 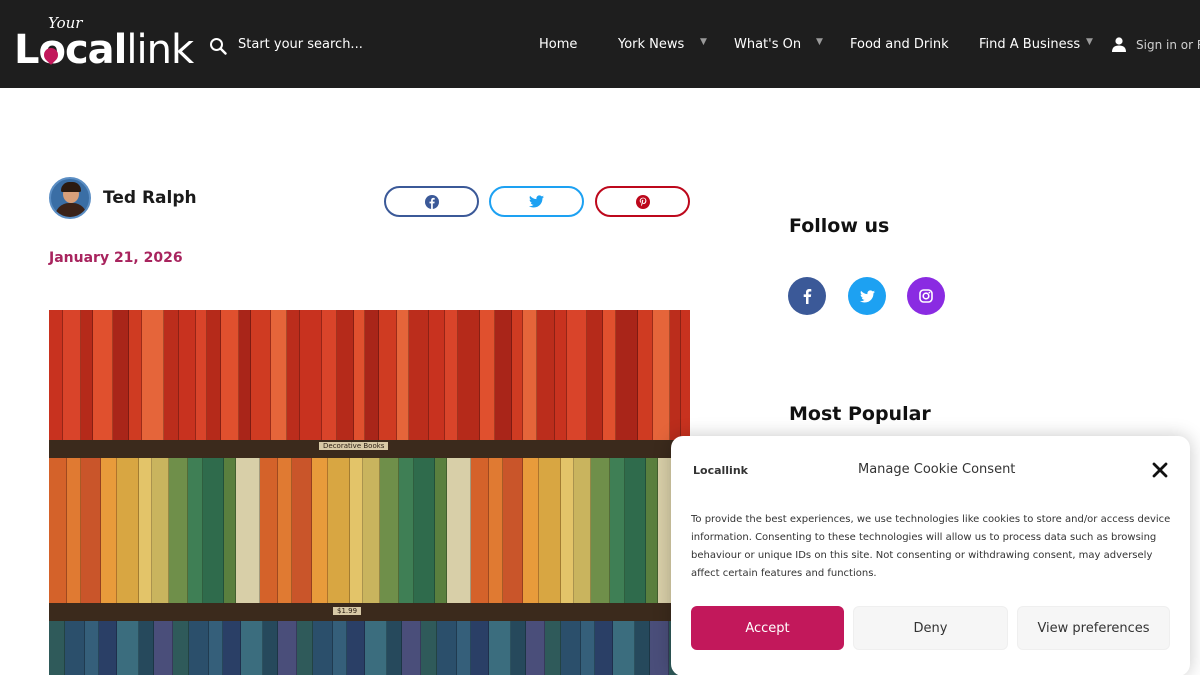 What do you see at coordinates (807, 296) in the screenshot?
I see `follow-facebook-button` at bounding box center [807, 296].